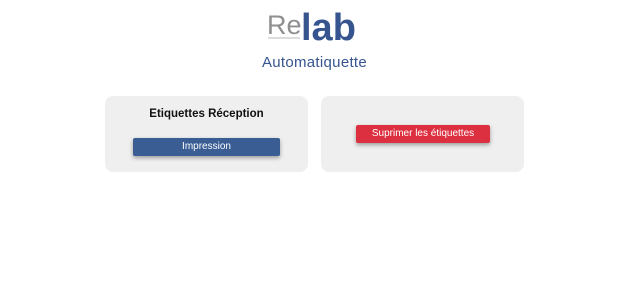  I want to click on delete-labels-card: Suprimer les étiquettes, so click(422, 134).